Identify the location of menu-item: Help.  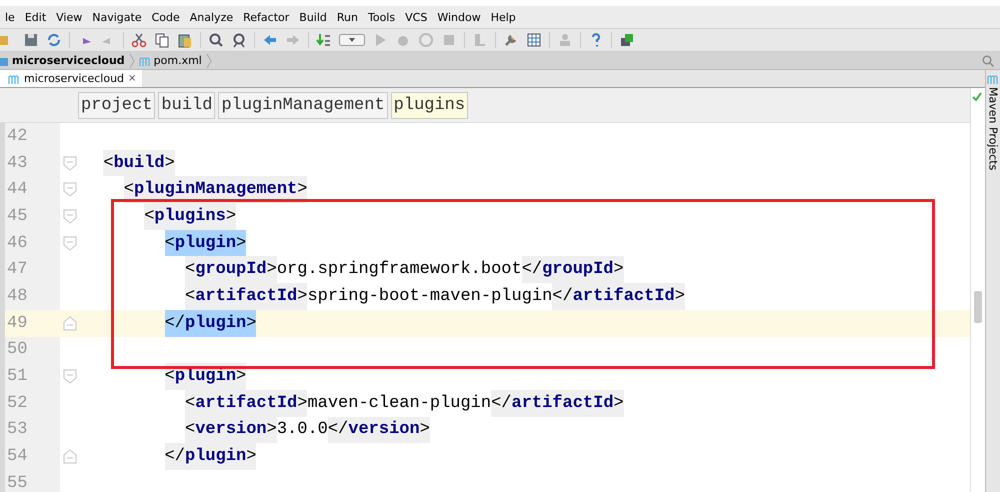
(503, 17).